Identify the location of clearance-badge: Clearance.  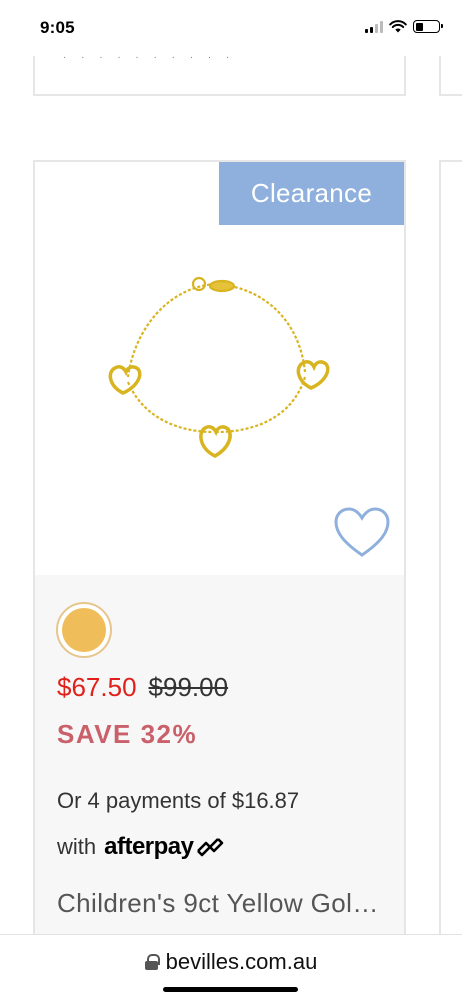
(311, 193).